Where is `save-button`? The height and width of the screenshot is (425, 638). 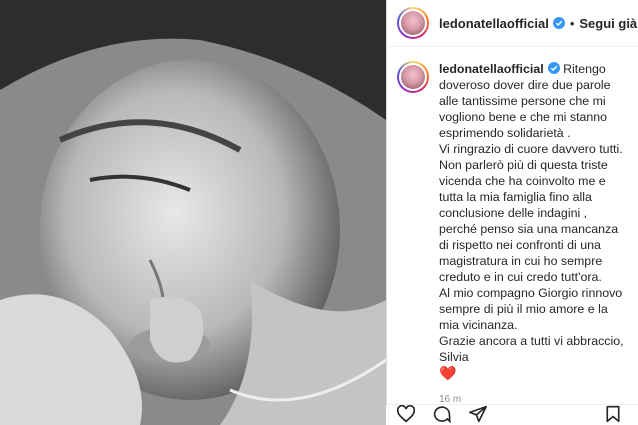 save-button is located at coordinates (615, 415).